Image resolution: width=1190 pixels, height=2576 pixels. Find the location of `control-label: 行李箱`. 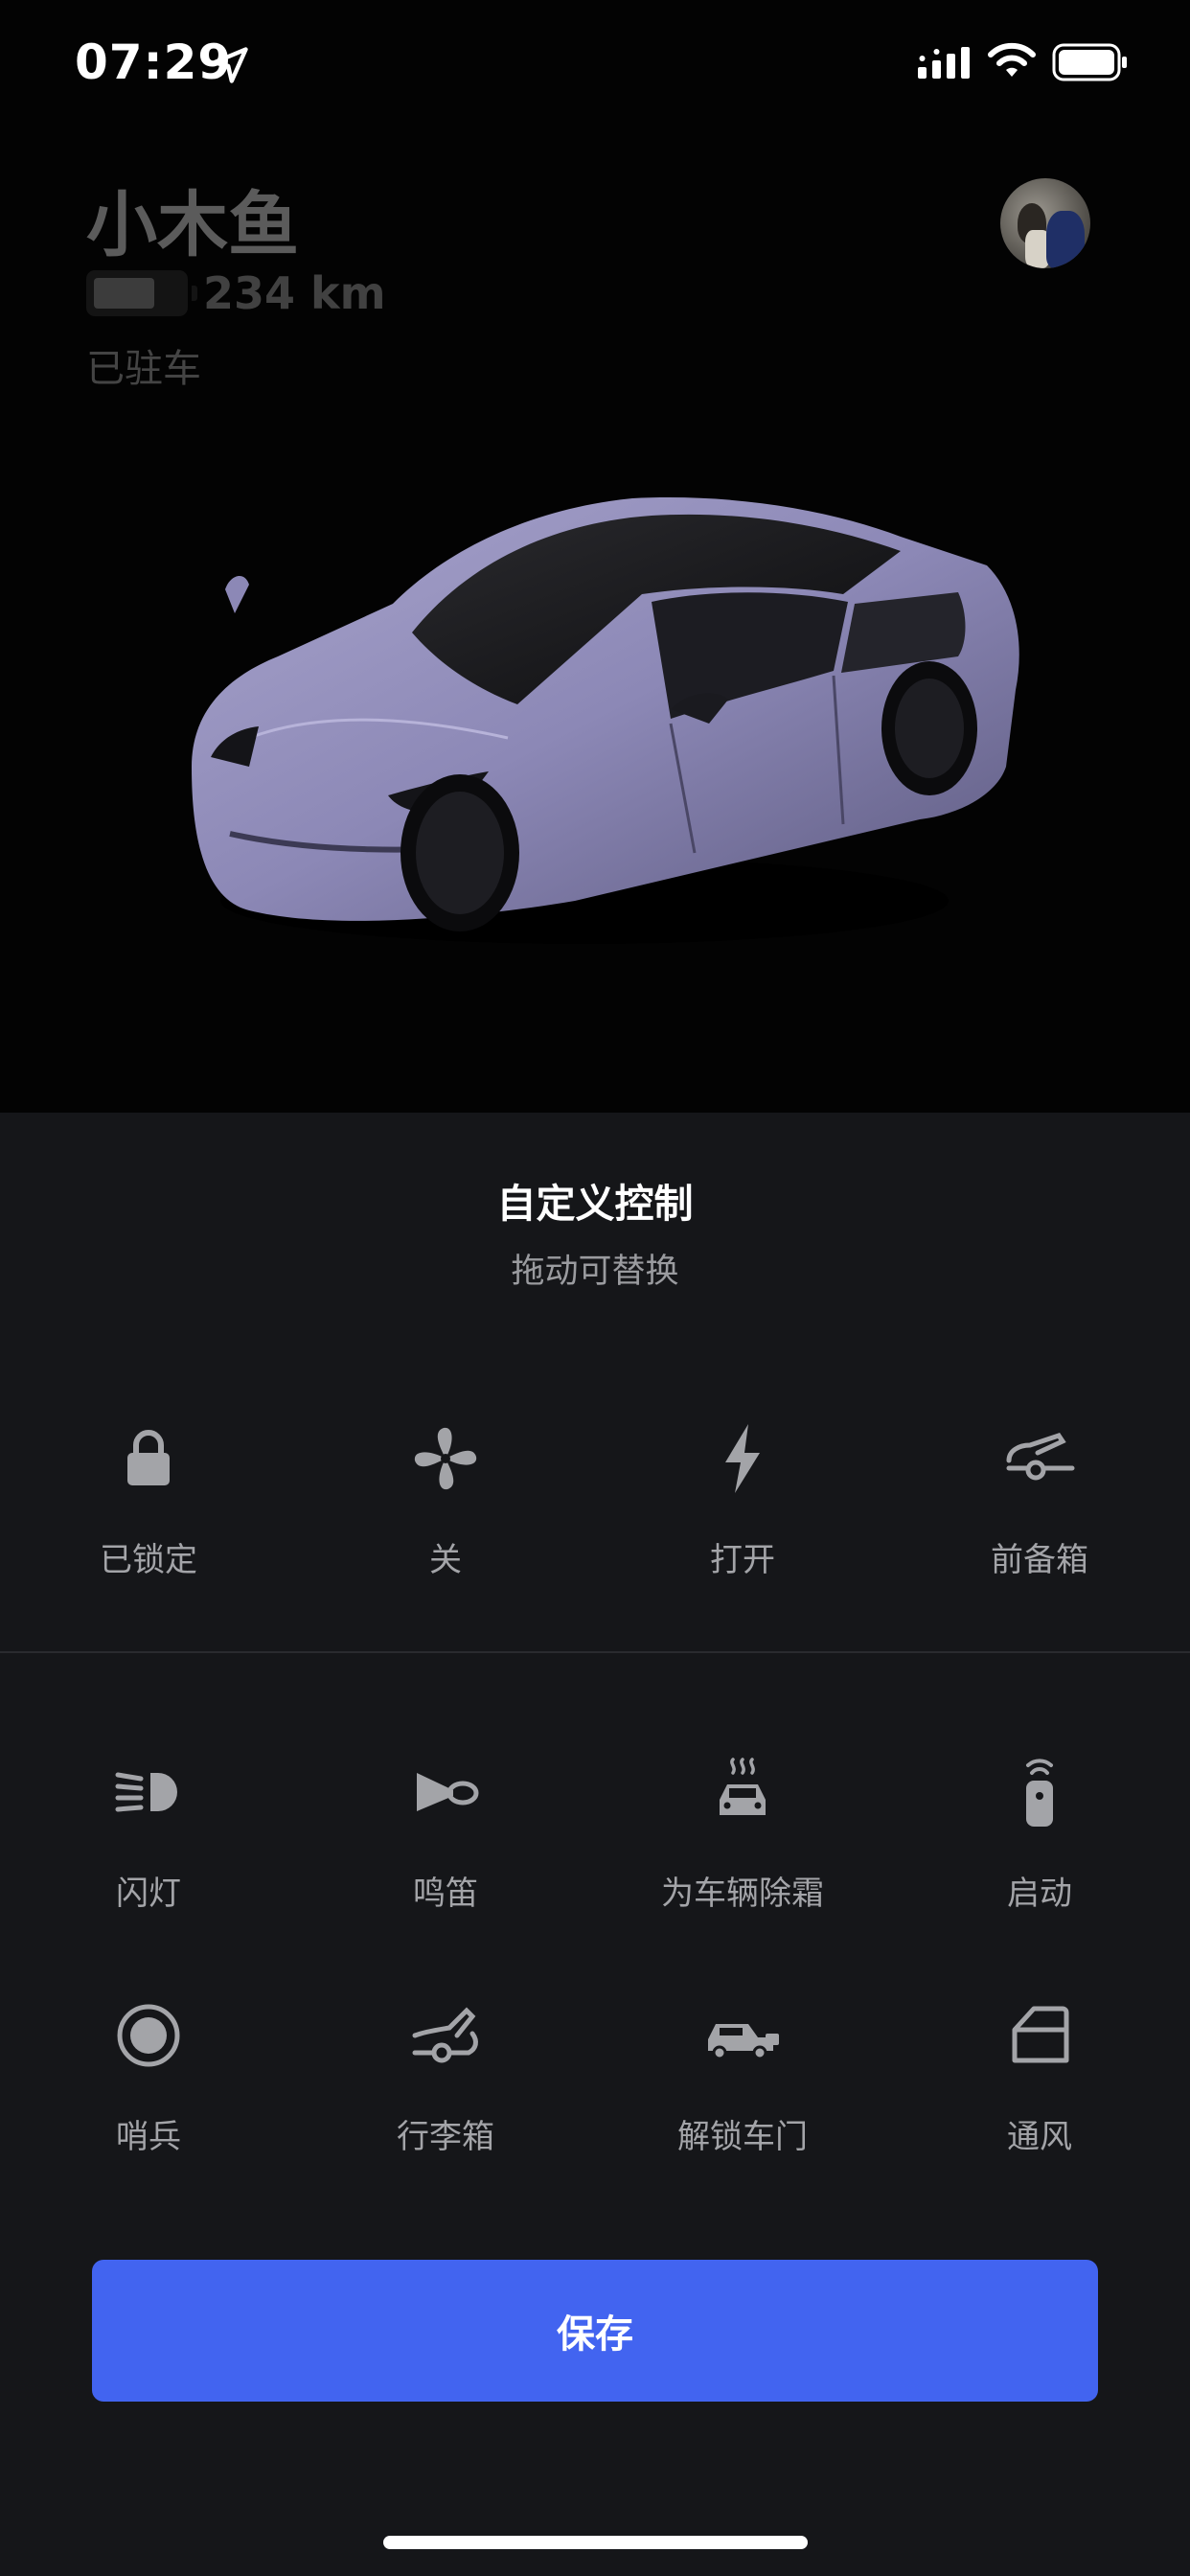

control-label: 行李箱 is located at coordinates (445, 2137).